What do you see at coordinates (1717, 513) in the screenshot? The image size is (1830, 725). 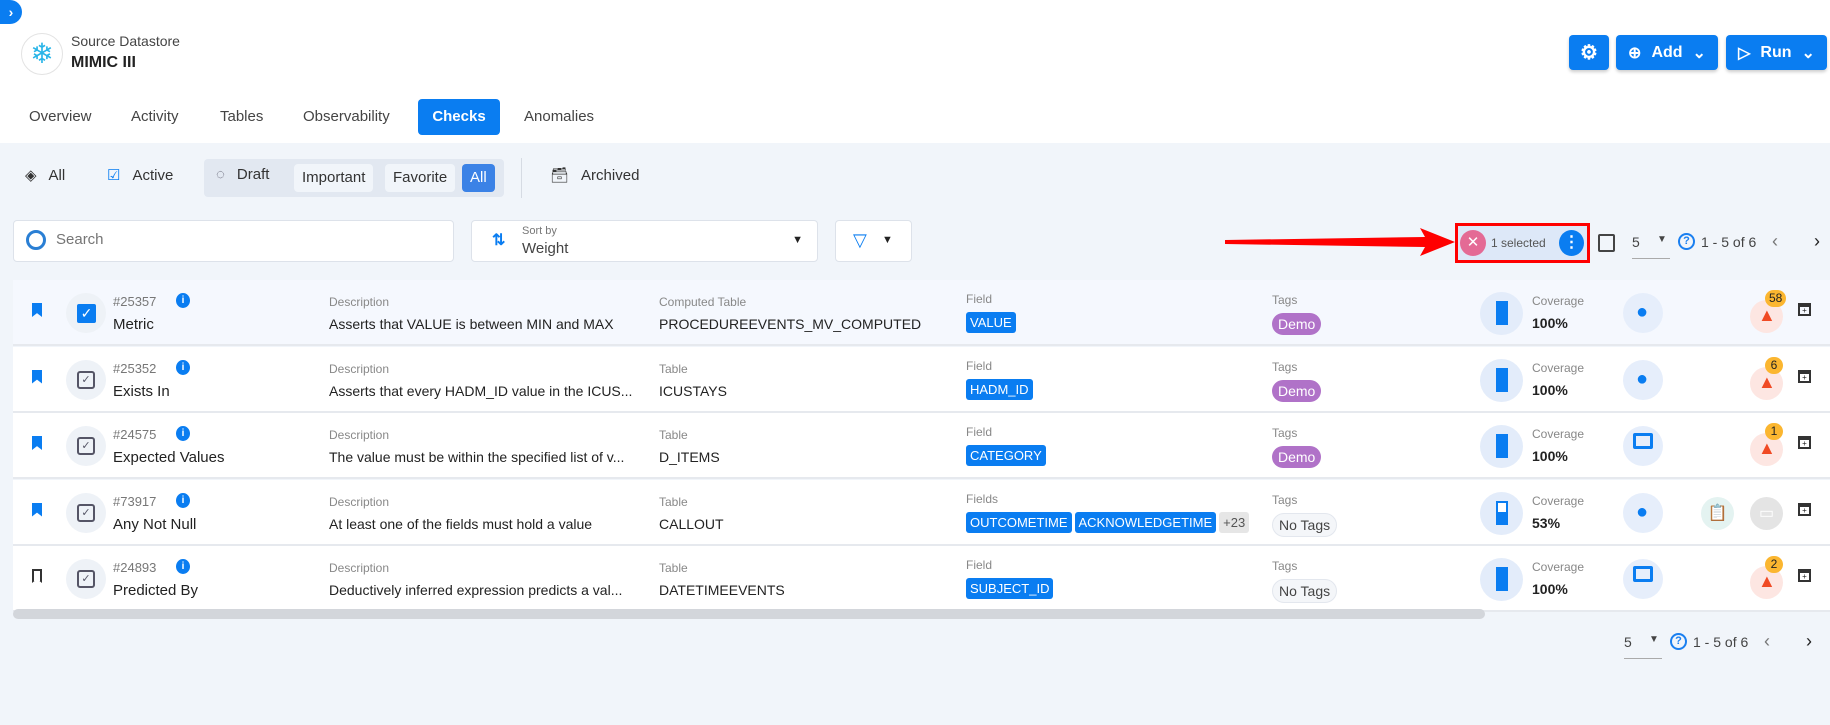 I see `clipboard-check-icon: 📋` at bounding box center [1717, 513].